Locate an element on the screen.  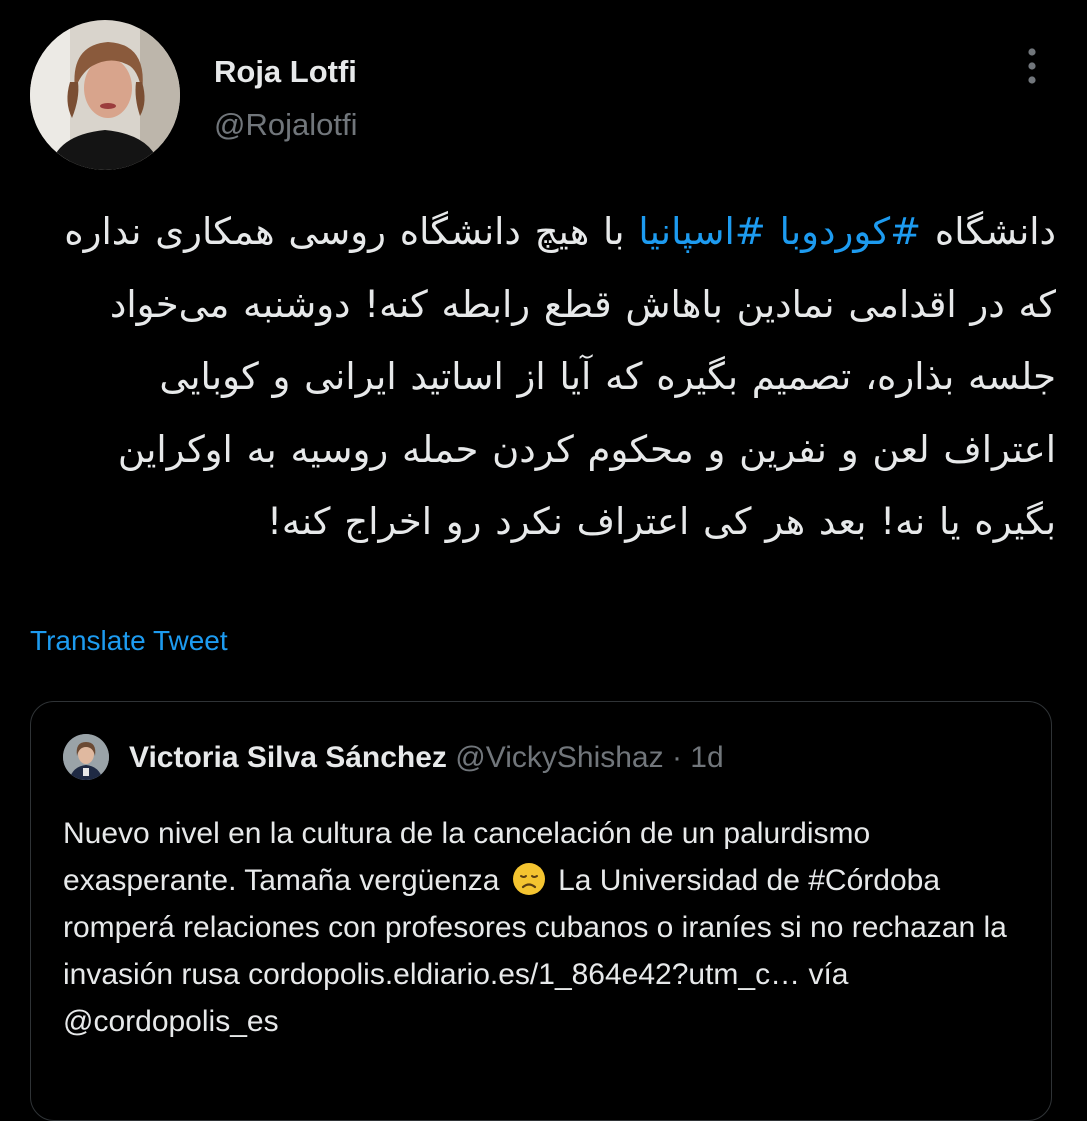
tweet-text-segment: دانشگاه is located at coordinates (988, 231).